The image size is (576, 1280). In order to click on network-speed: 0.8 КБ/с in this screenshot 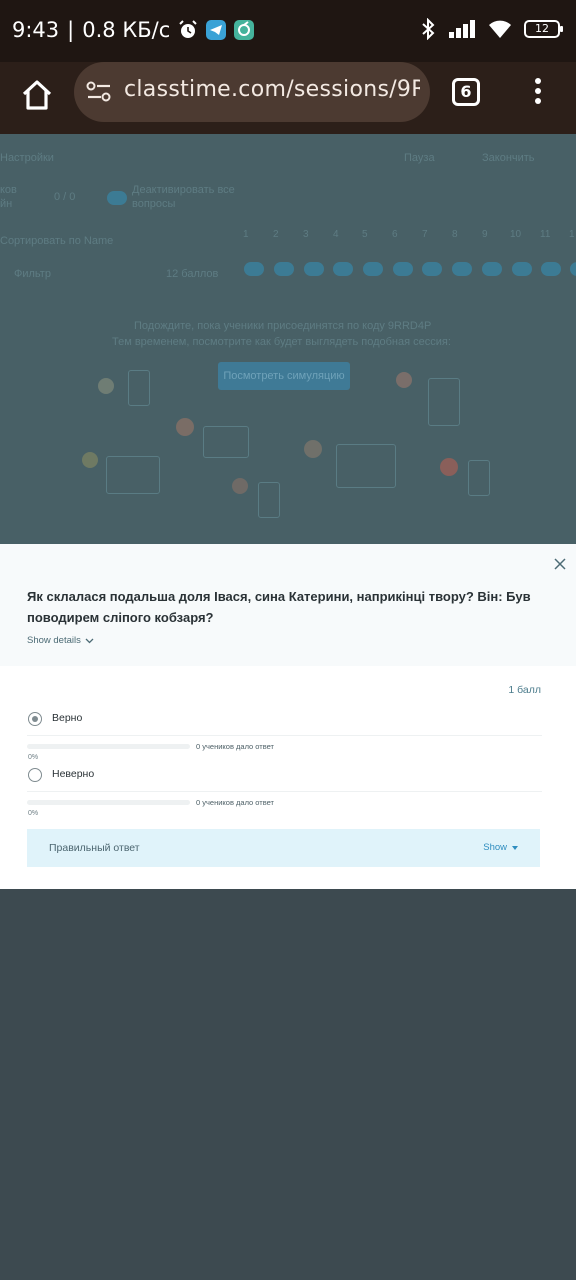, I will do `click(126, 30)`.